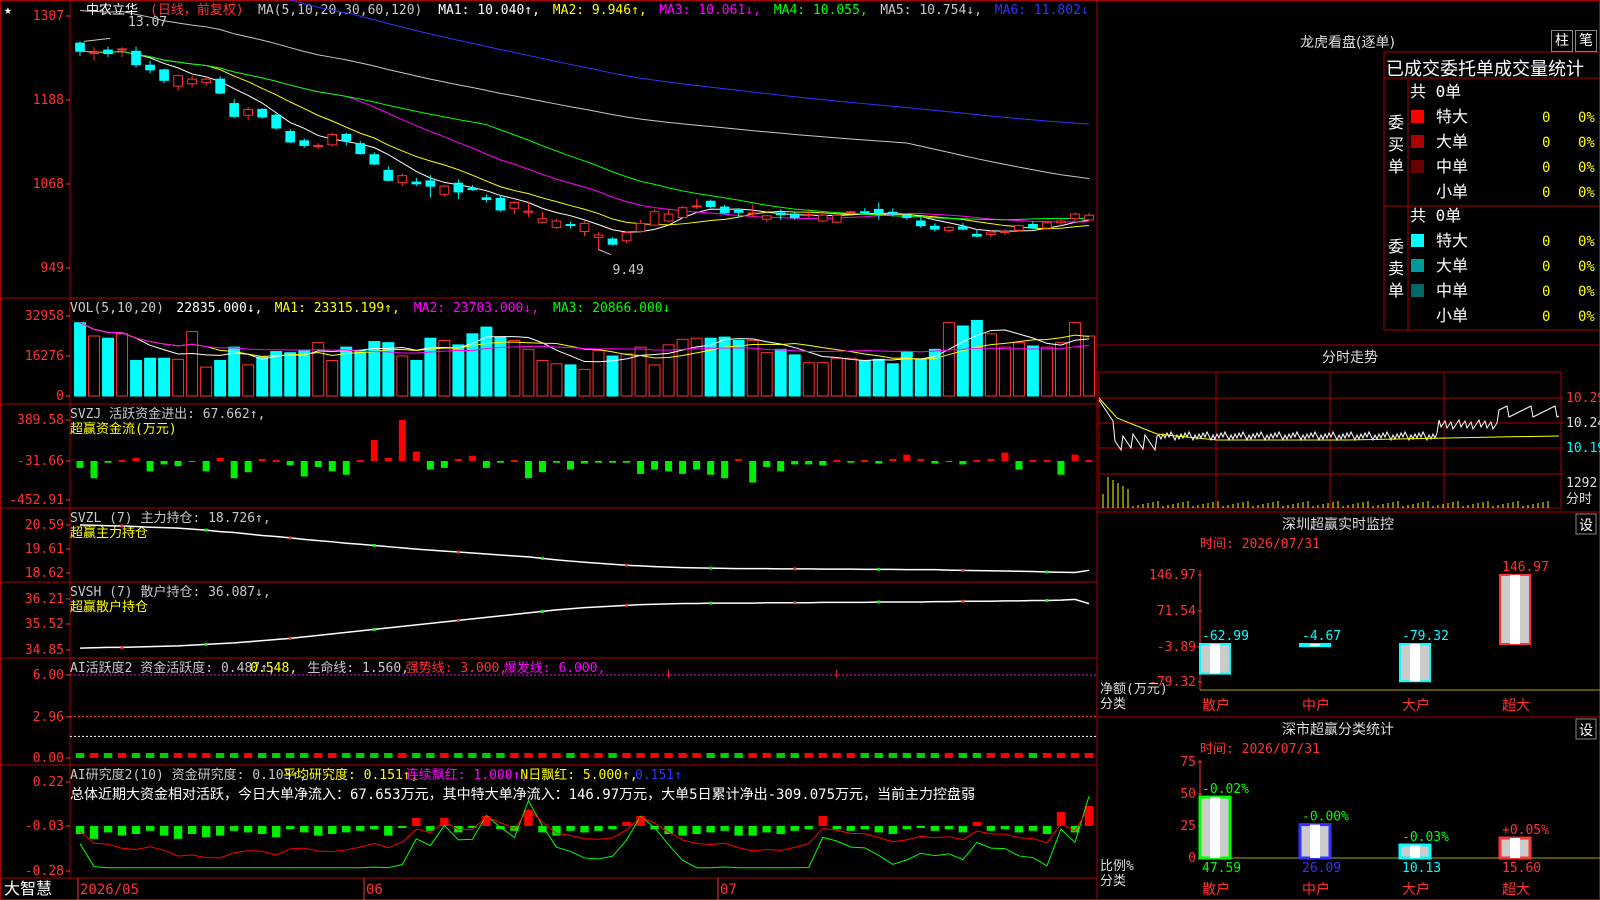 The width and height of the screenshot is (1600, 900). I want to click on stats-ylabel: 比例%, so click(1117, 866).